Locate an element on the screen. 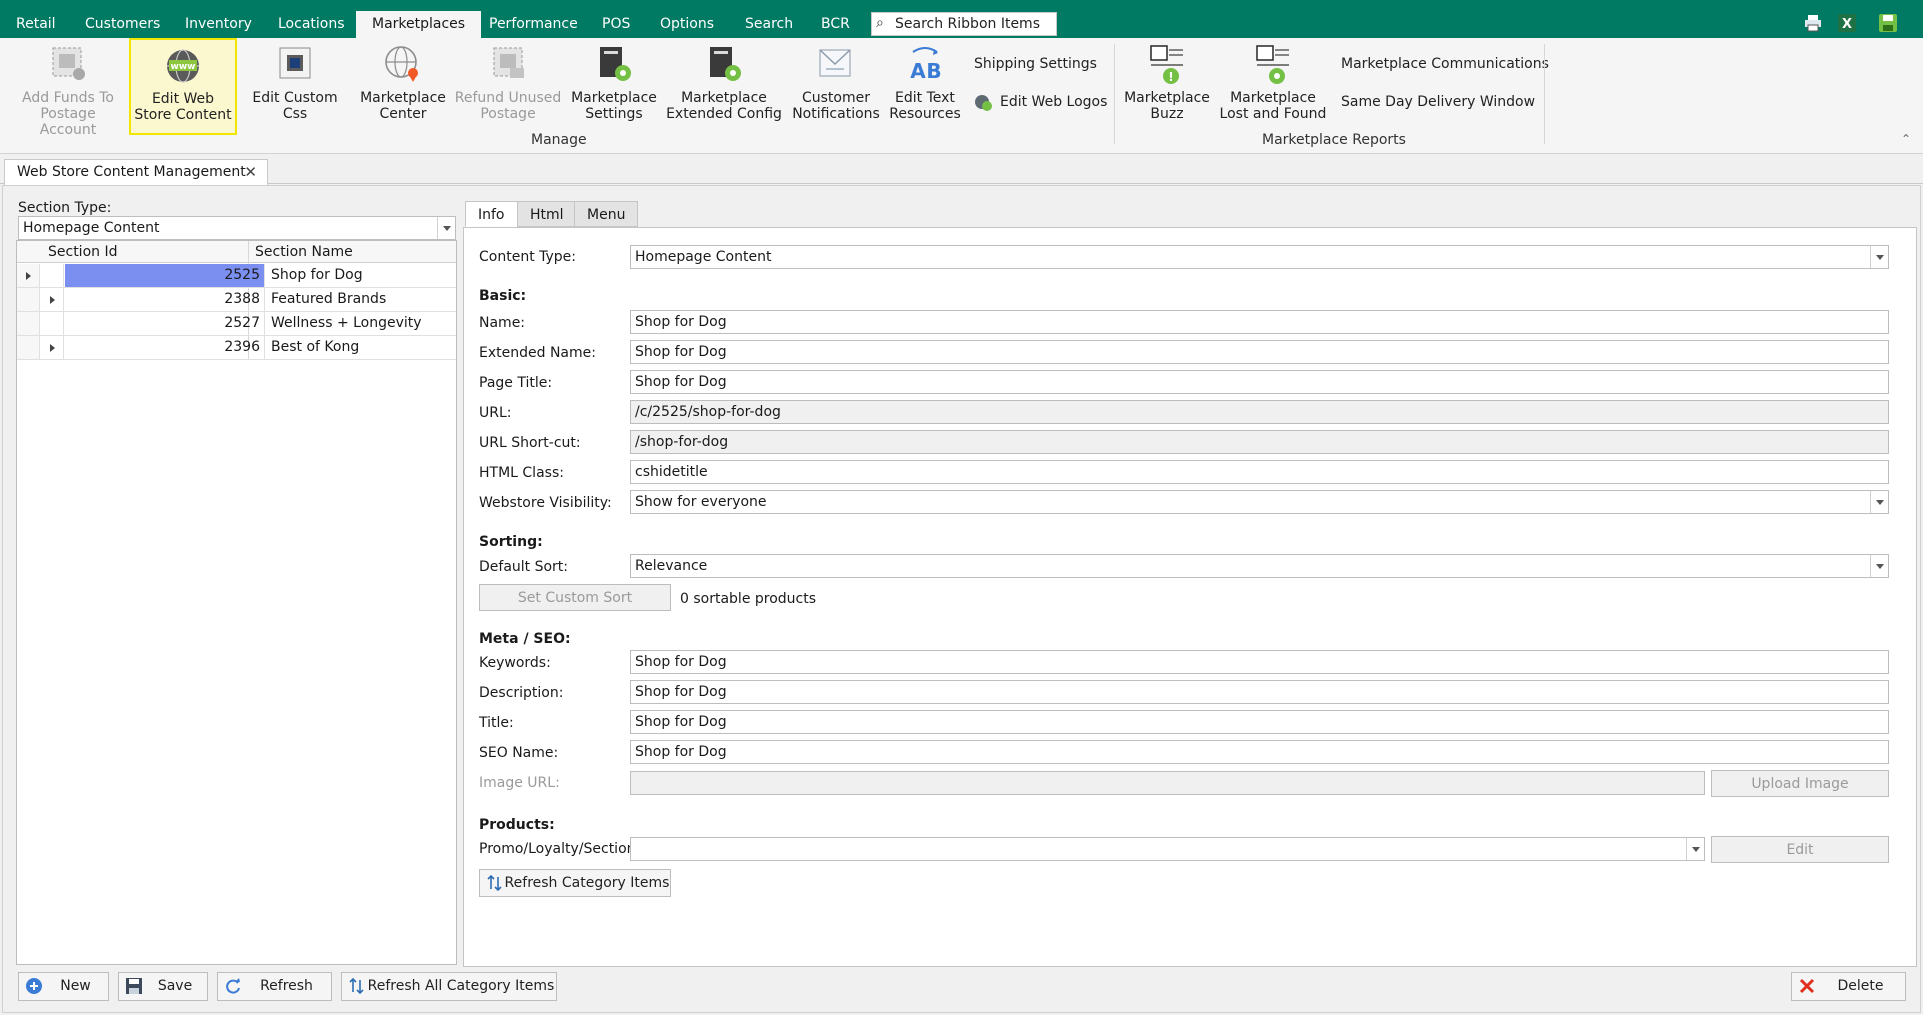 The height and width of the screenshot is (1015, 1923). refresh-button: Refresh is located at coordinates (274, 986).